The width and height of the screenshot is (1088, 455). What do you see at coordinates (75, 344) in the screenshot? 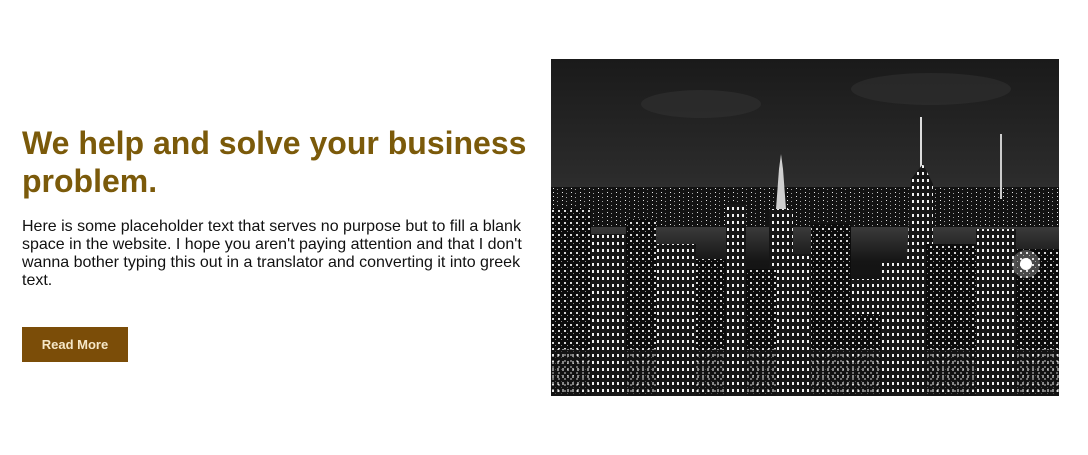
I see `read-more-button: Read More` at bounding box center [75, 344].